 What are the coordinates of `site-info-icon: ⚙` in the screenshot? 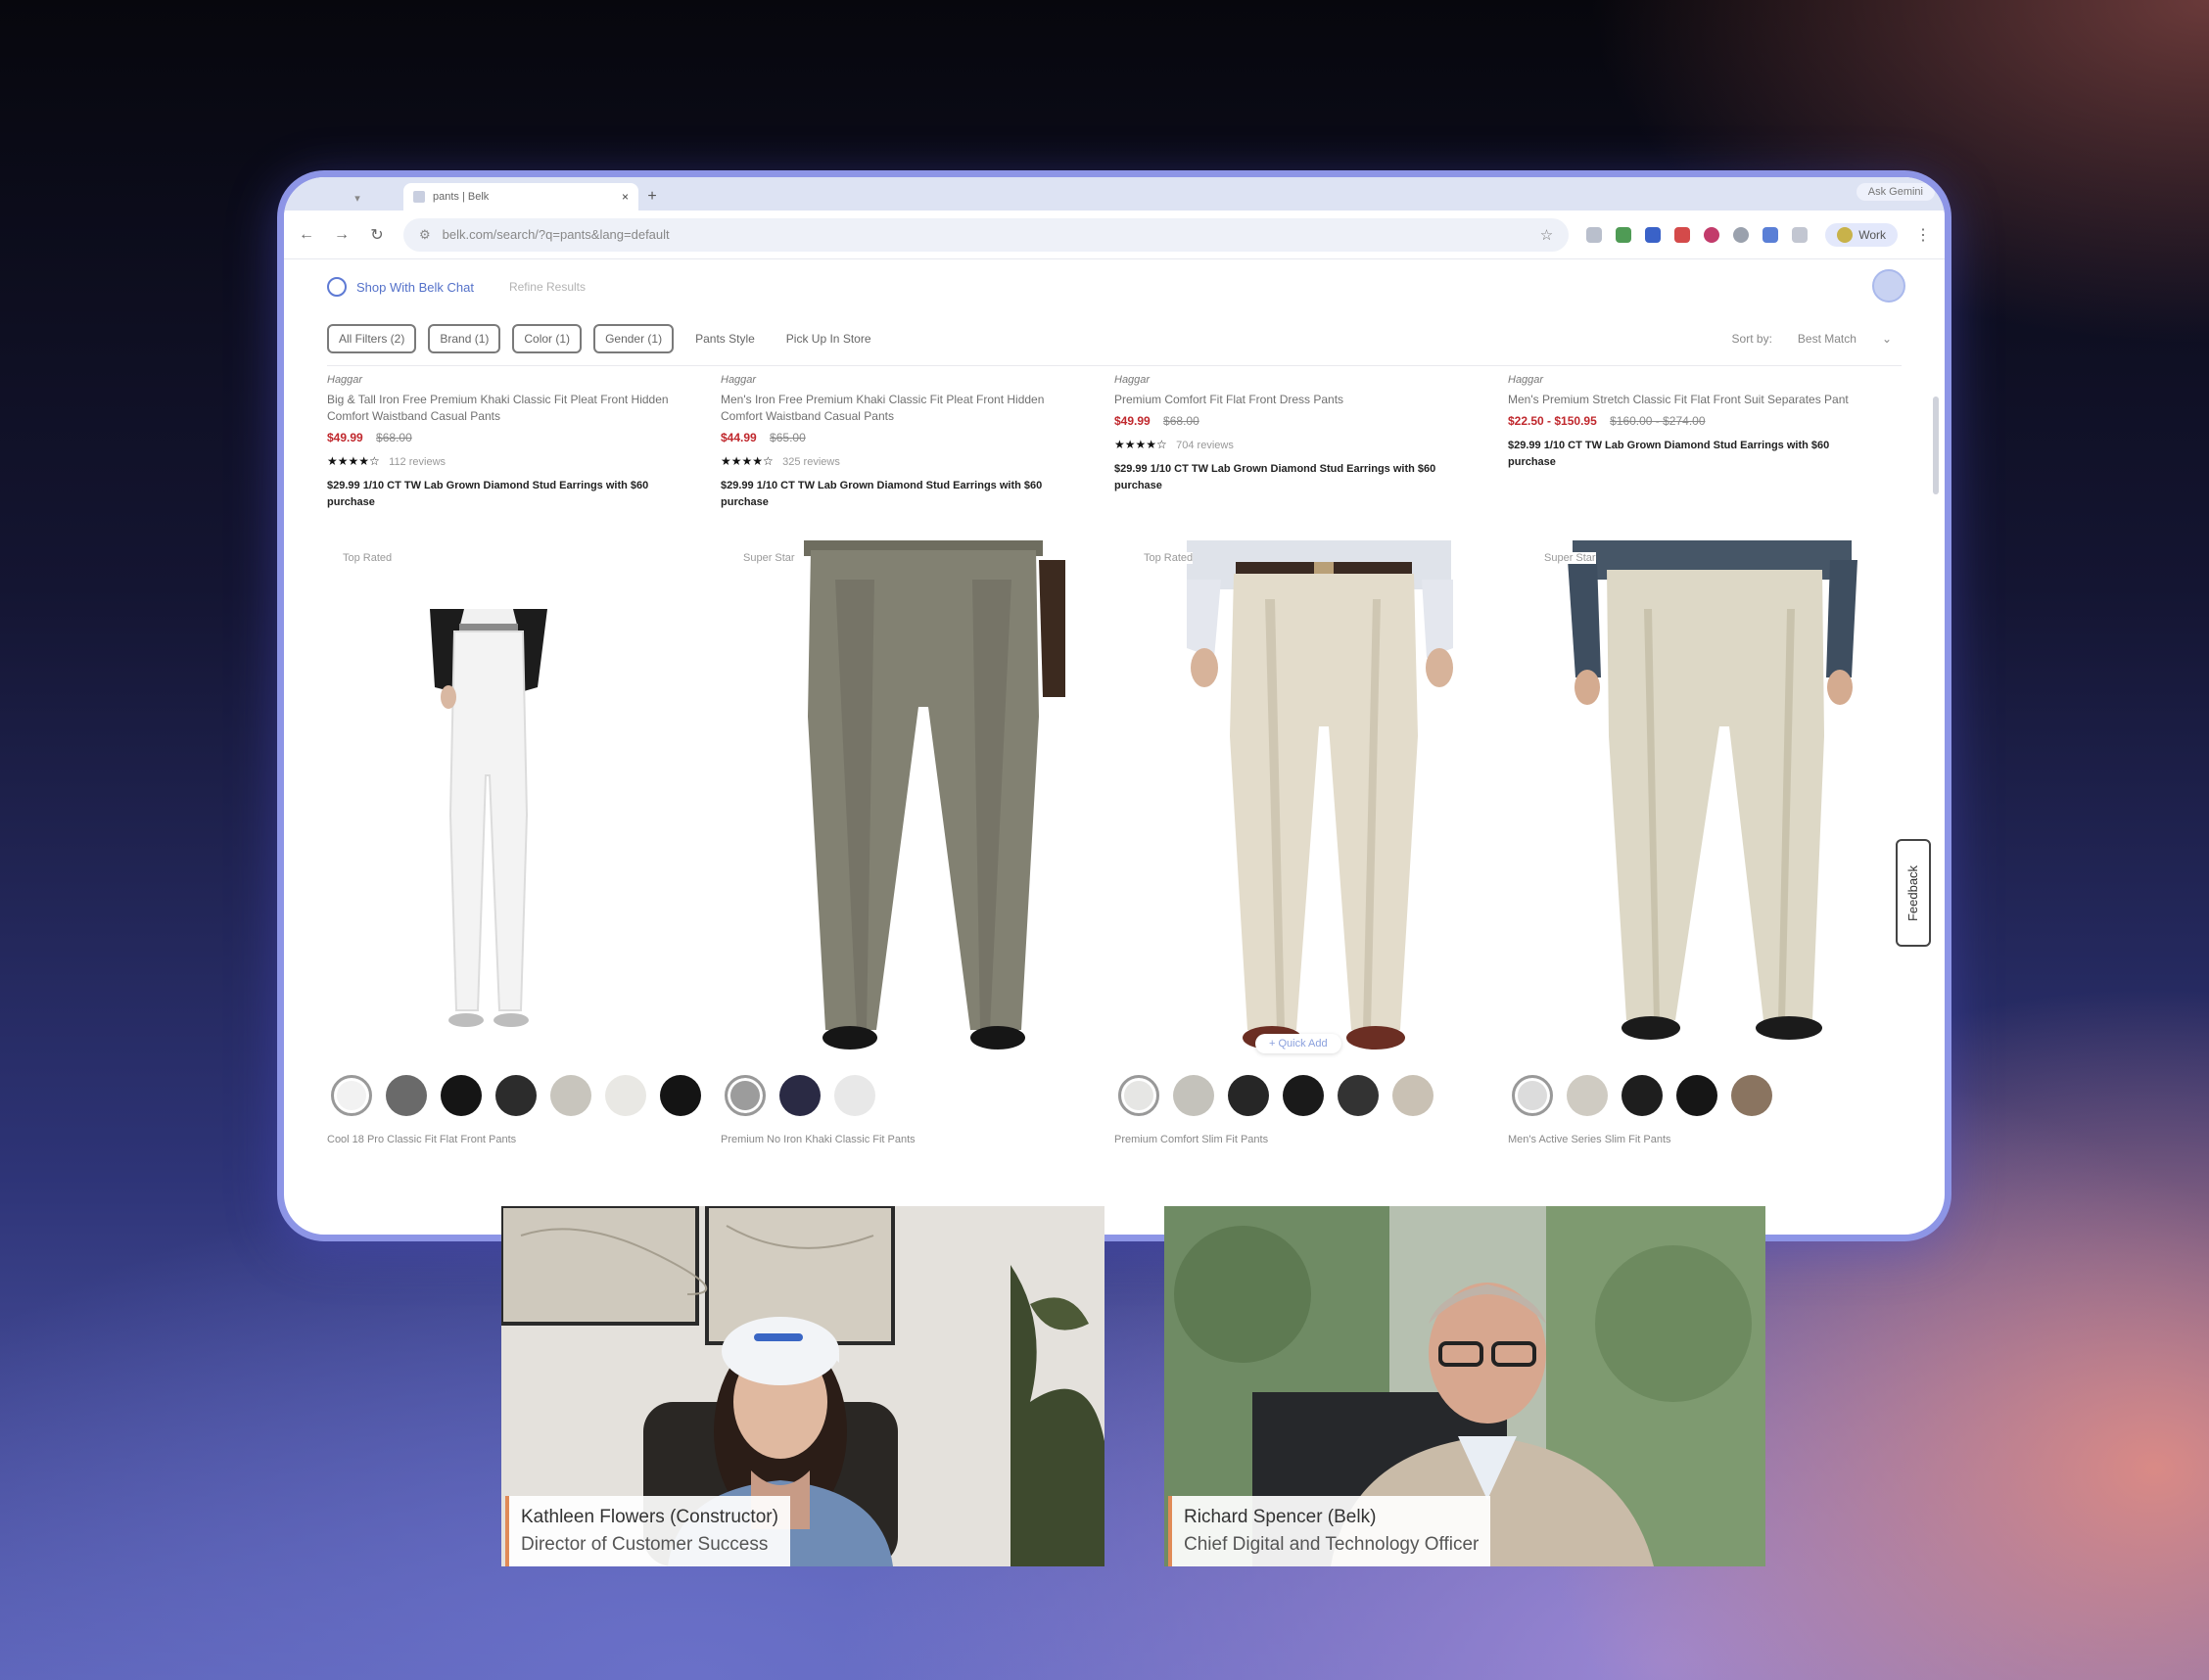 It's located at (425, 235).